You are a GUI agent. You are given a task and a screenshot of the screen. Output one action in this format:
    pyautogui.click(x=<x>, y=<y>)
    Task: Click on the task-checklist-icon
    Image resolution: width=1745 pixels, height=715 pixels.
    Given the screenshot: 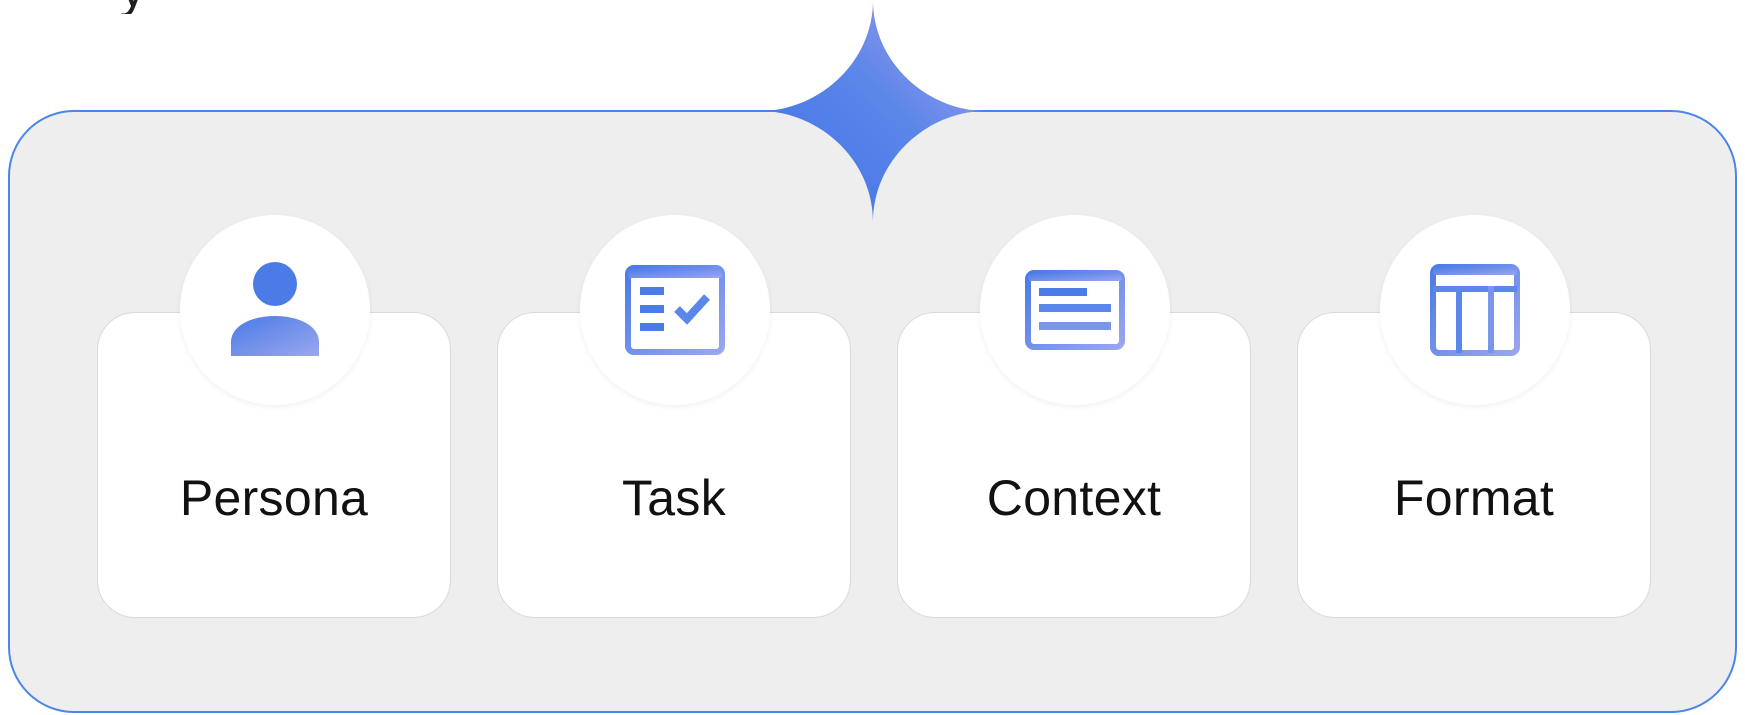 What is the action you would take?
    pyautogui.click(x=675, y=310)
    